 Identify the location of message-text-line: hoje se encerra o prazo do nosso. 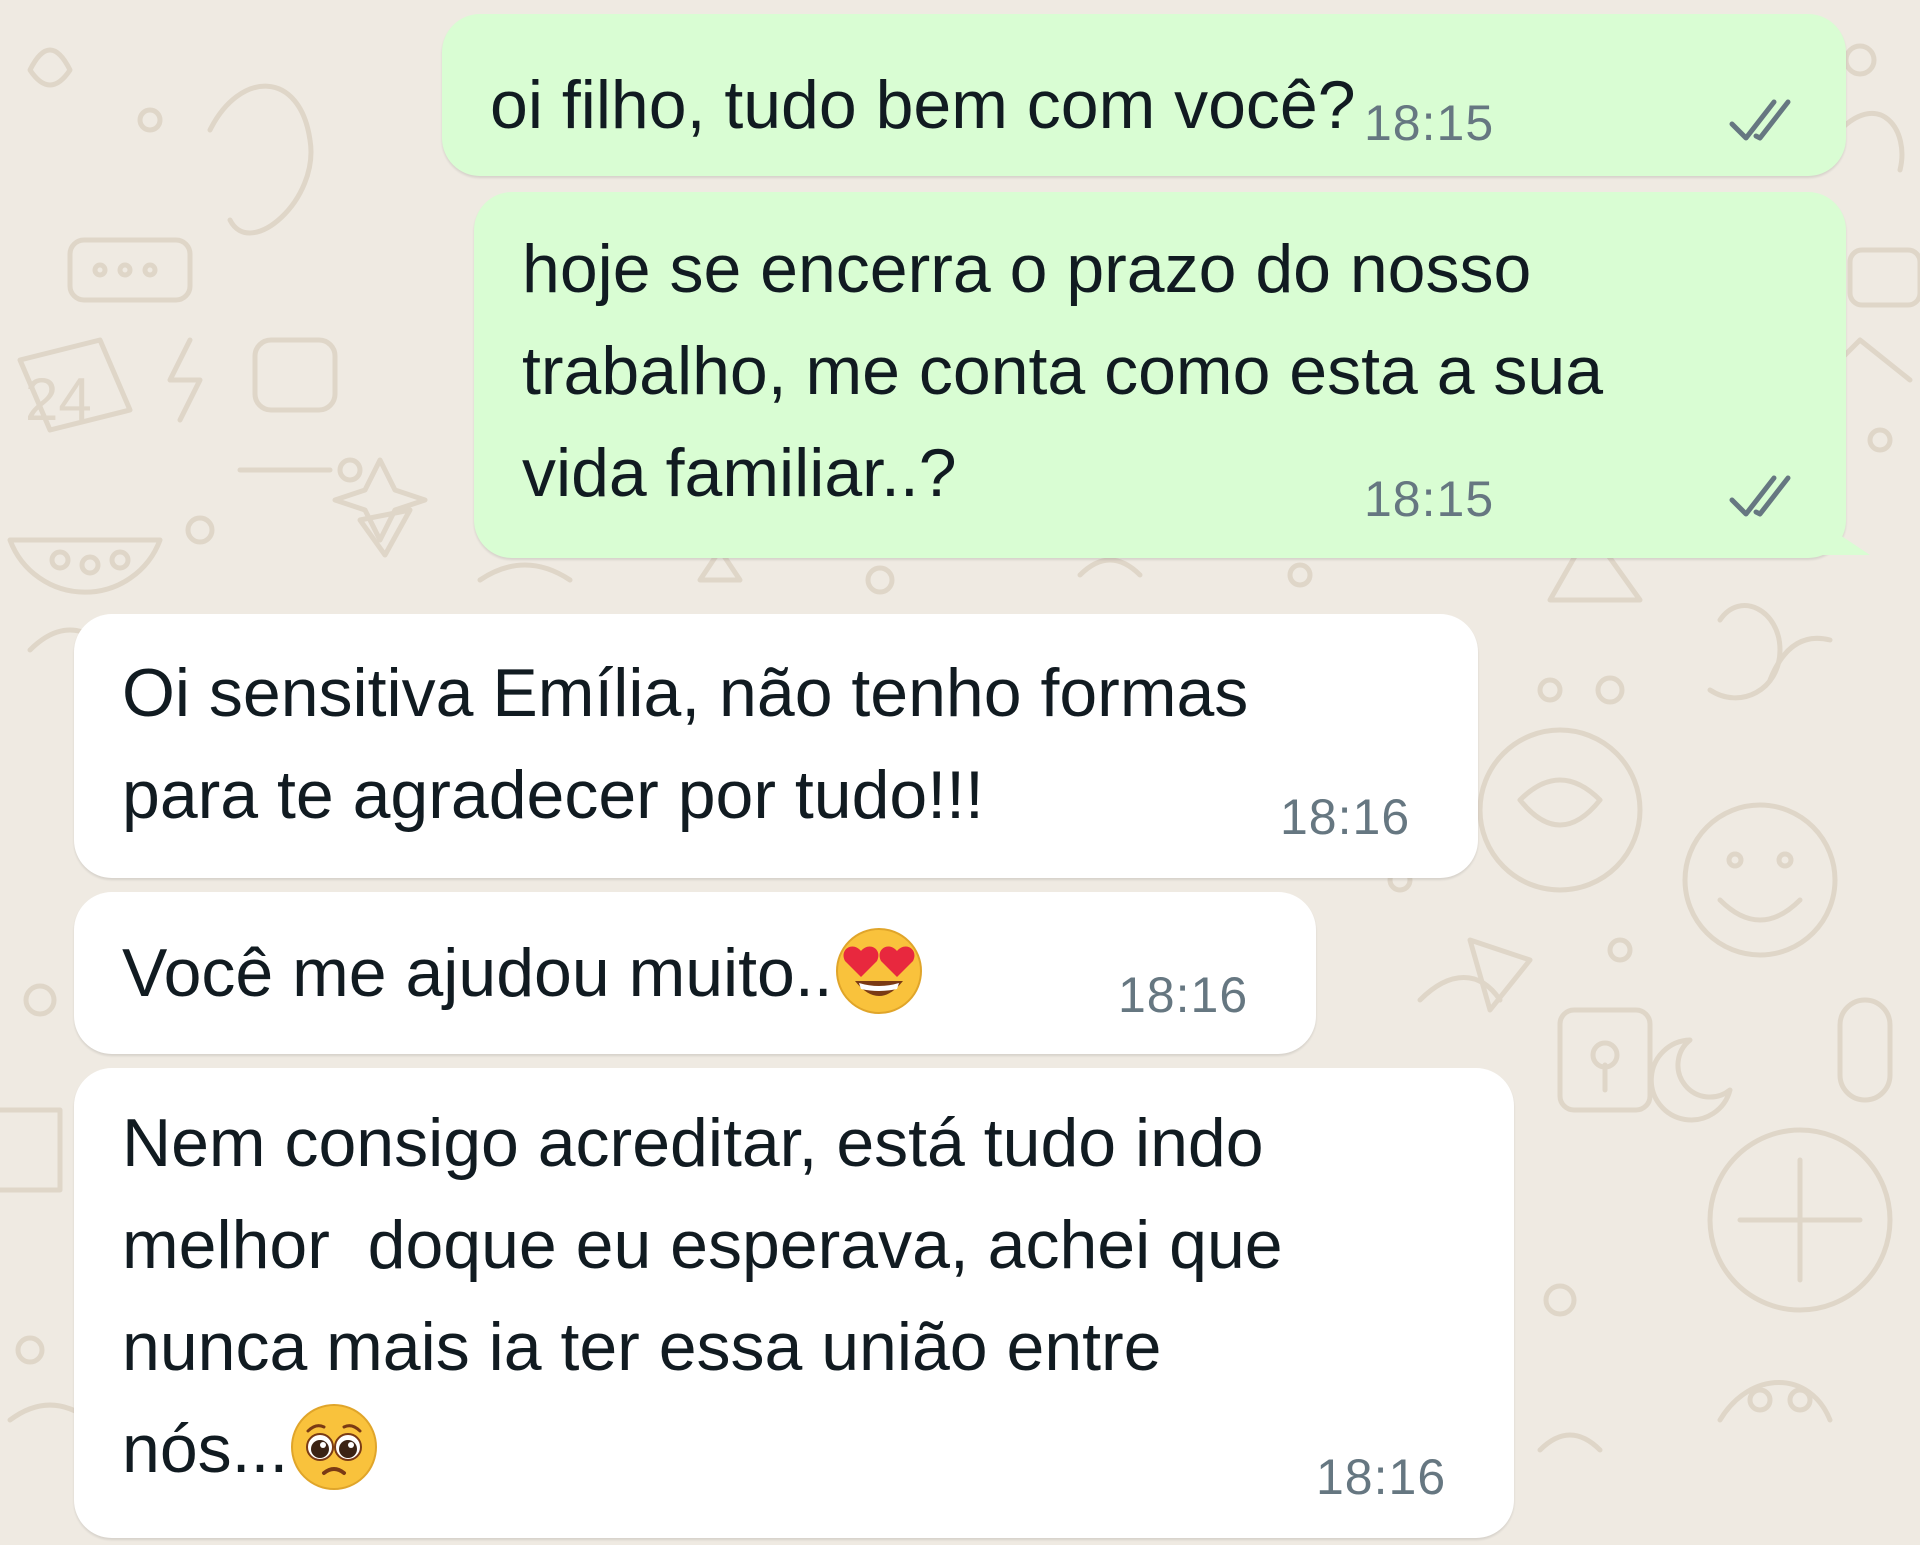
(1027, 269).